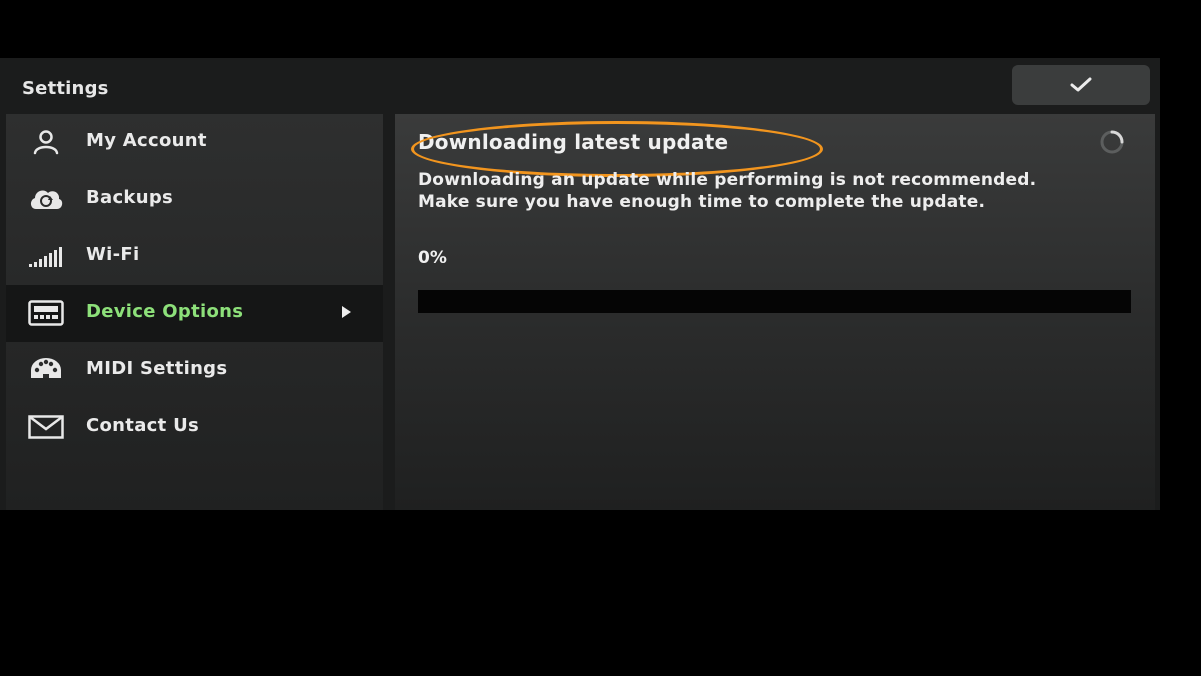 Image resolution: width=1201 pixels, height=676 pixels. I want to click on sidebar-item-midi-settings: MIDI Settings, so click(194, 370).